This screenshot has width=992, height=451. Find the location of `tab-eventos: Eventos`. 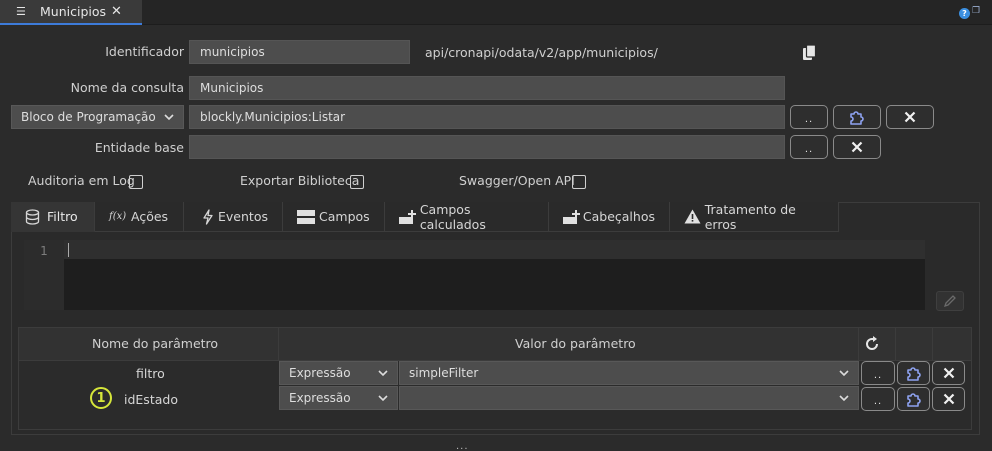

tab-eventos: Eventos is located at coordinates (233, 217).